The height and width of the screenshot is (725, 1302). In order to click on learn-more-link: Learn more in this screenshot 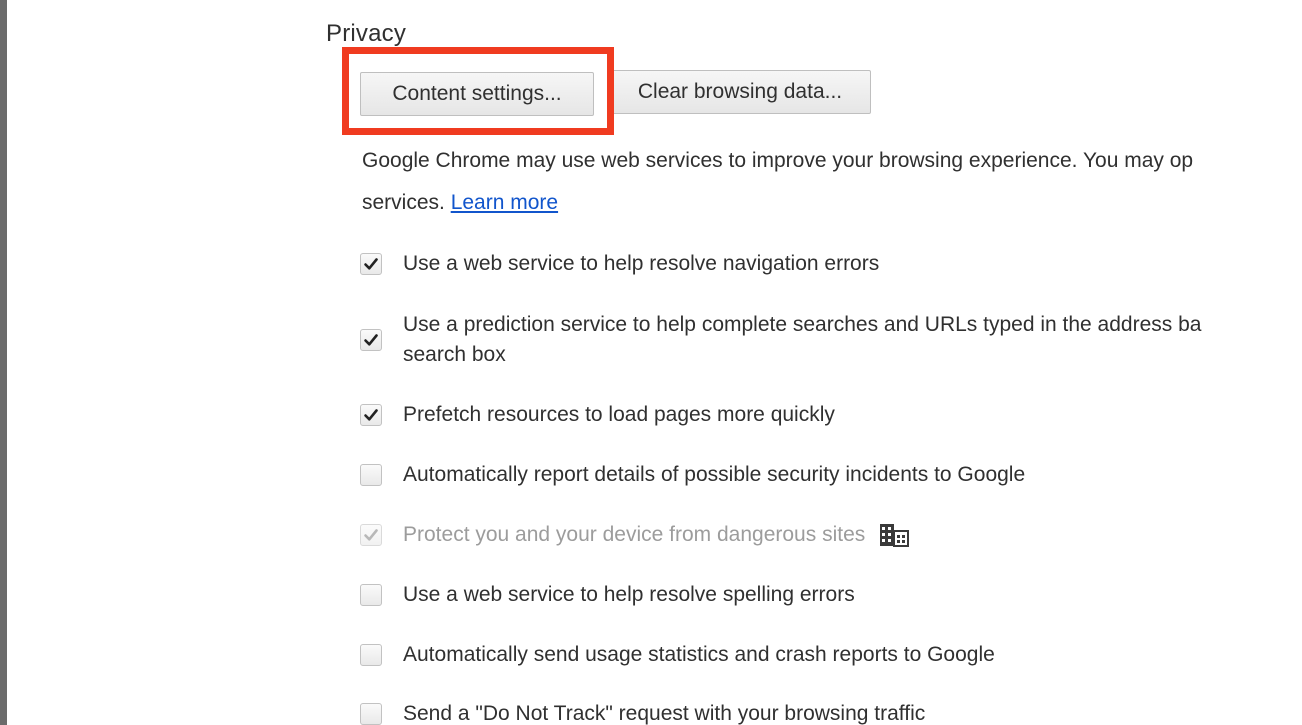, I will do `click(504, 202)`.